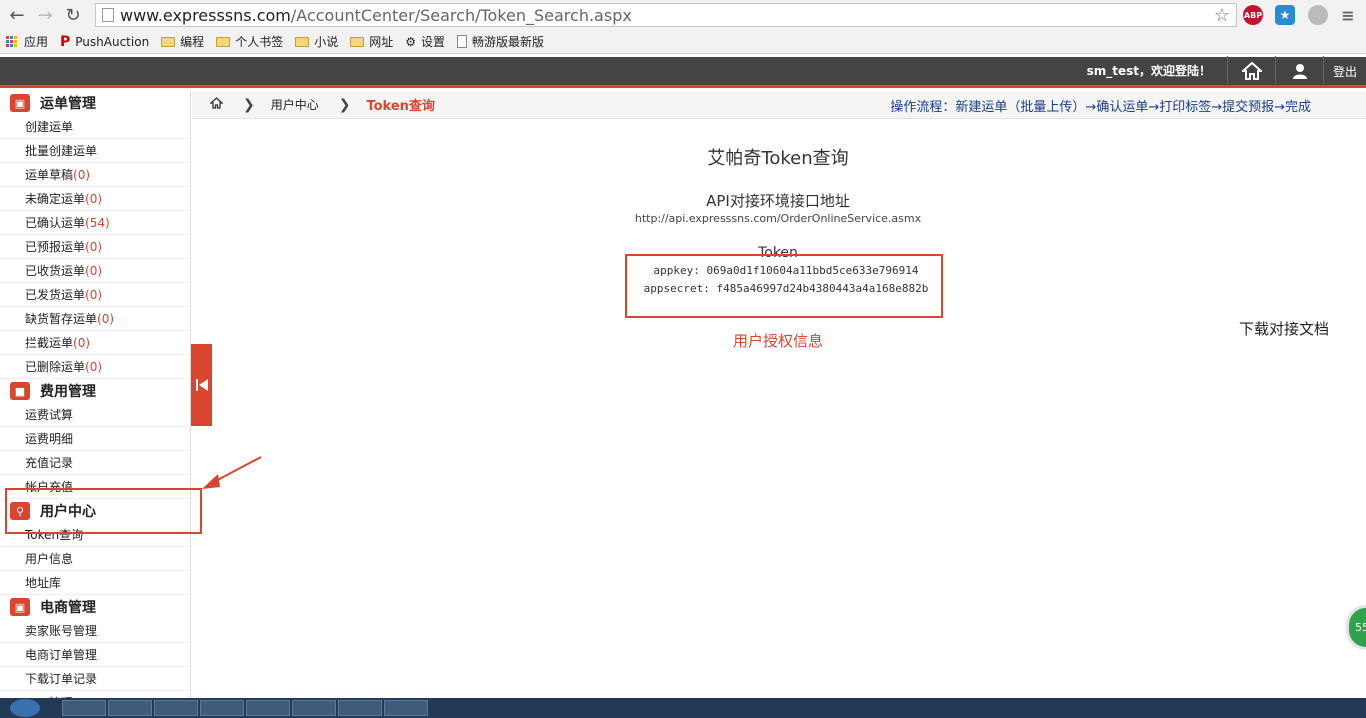 Image resolution: width=1366 pixels, height=718 pixels. What do you see at coordinates (1284, 328) in the screenshot?
I see `download-docs-link: 下载对接文档` at bounding box center [1284, 328].